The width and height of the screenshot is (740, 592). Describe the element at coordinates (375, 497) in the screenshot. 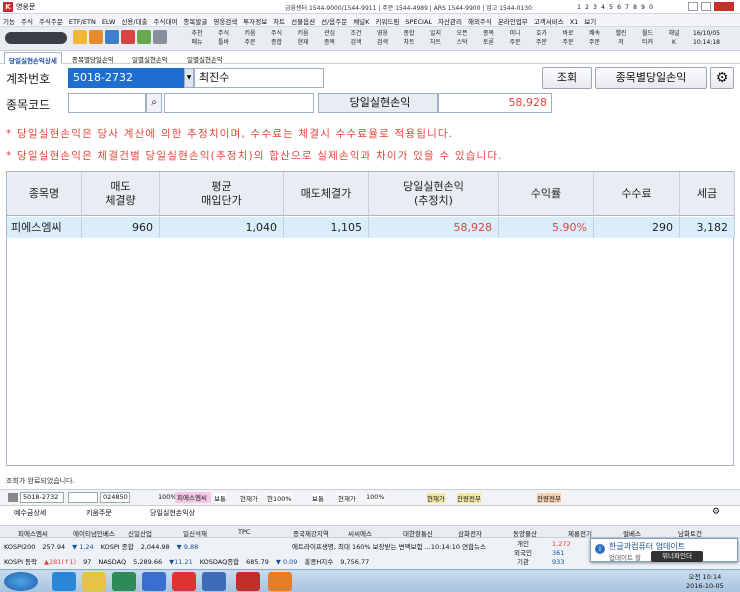

I see `order-option: 100%` at that location.